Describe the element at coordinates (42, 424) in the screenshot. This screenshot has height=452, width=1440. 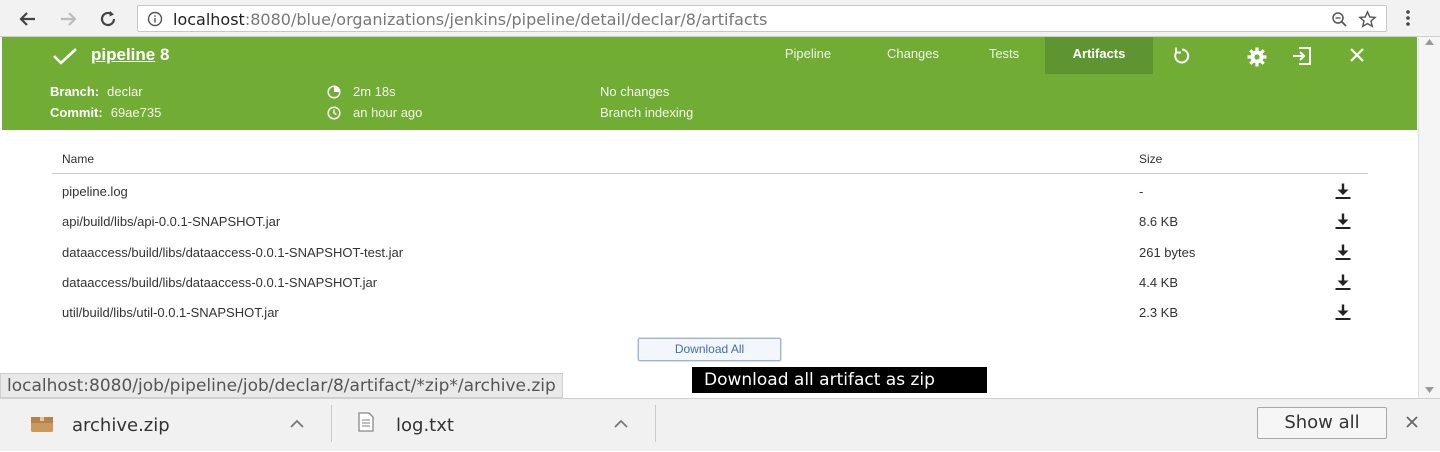
I see `zip-file-icon` at that location.